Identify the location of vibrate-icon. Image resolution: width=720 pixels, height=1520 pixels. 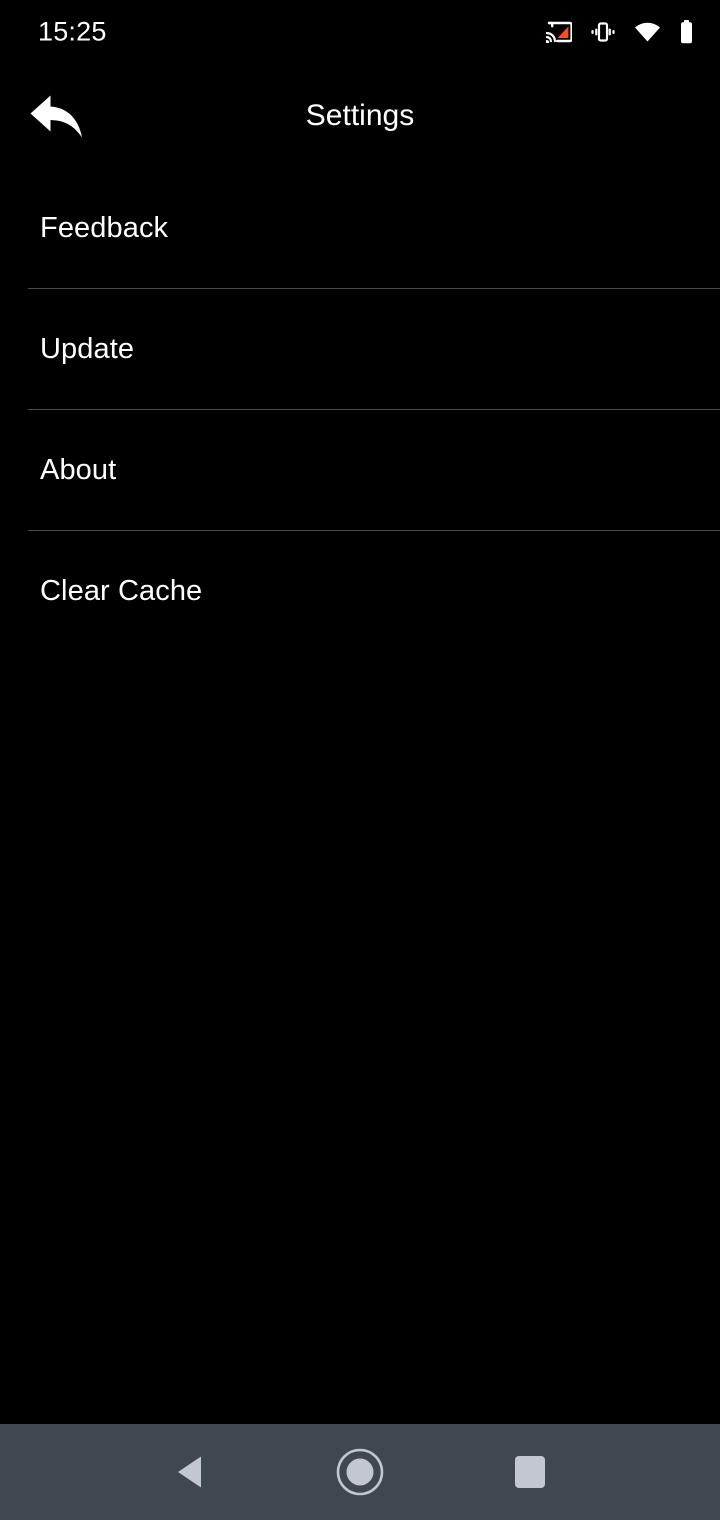
(603, 32).